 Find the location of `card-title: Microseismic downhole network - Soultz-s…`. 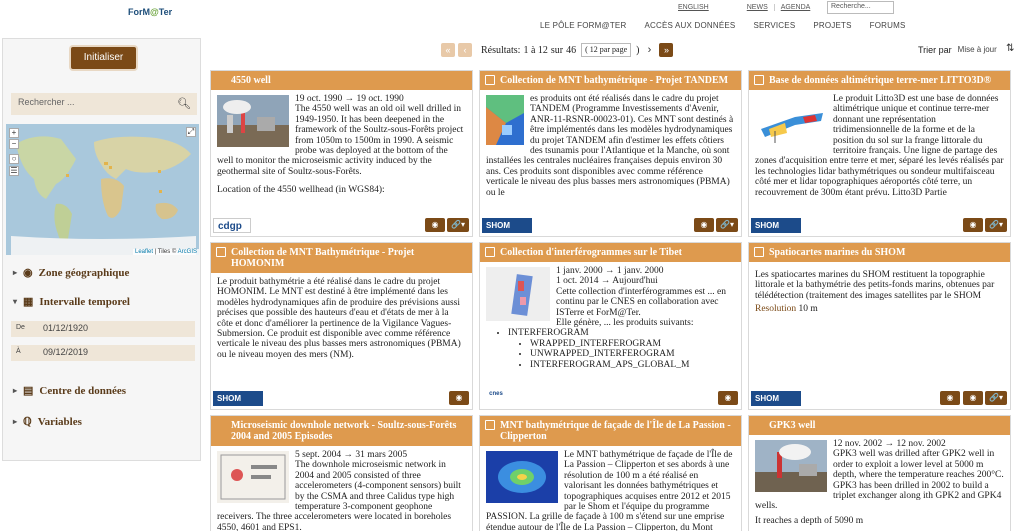

card-title: Microseismic downhole network - Soultz-s… is located at coordinates (341, 431).